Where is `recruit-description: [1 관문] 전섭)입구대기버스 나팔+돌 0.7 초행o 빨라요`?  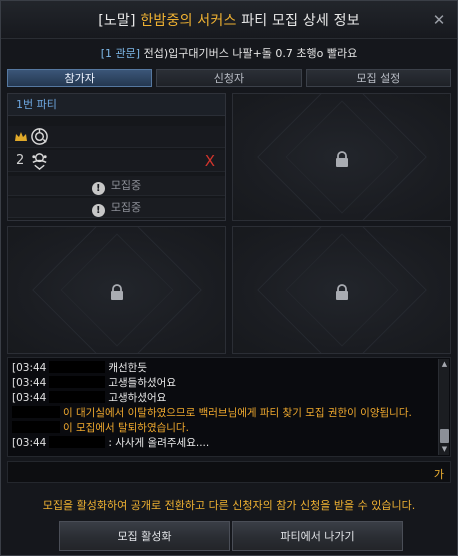 recruit-description: [1 관문] 전섭)입구대기버스 나팔+돌 0.7 초행o 빨라요 is located at coordinates (229, 54).